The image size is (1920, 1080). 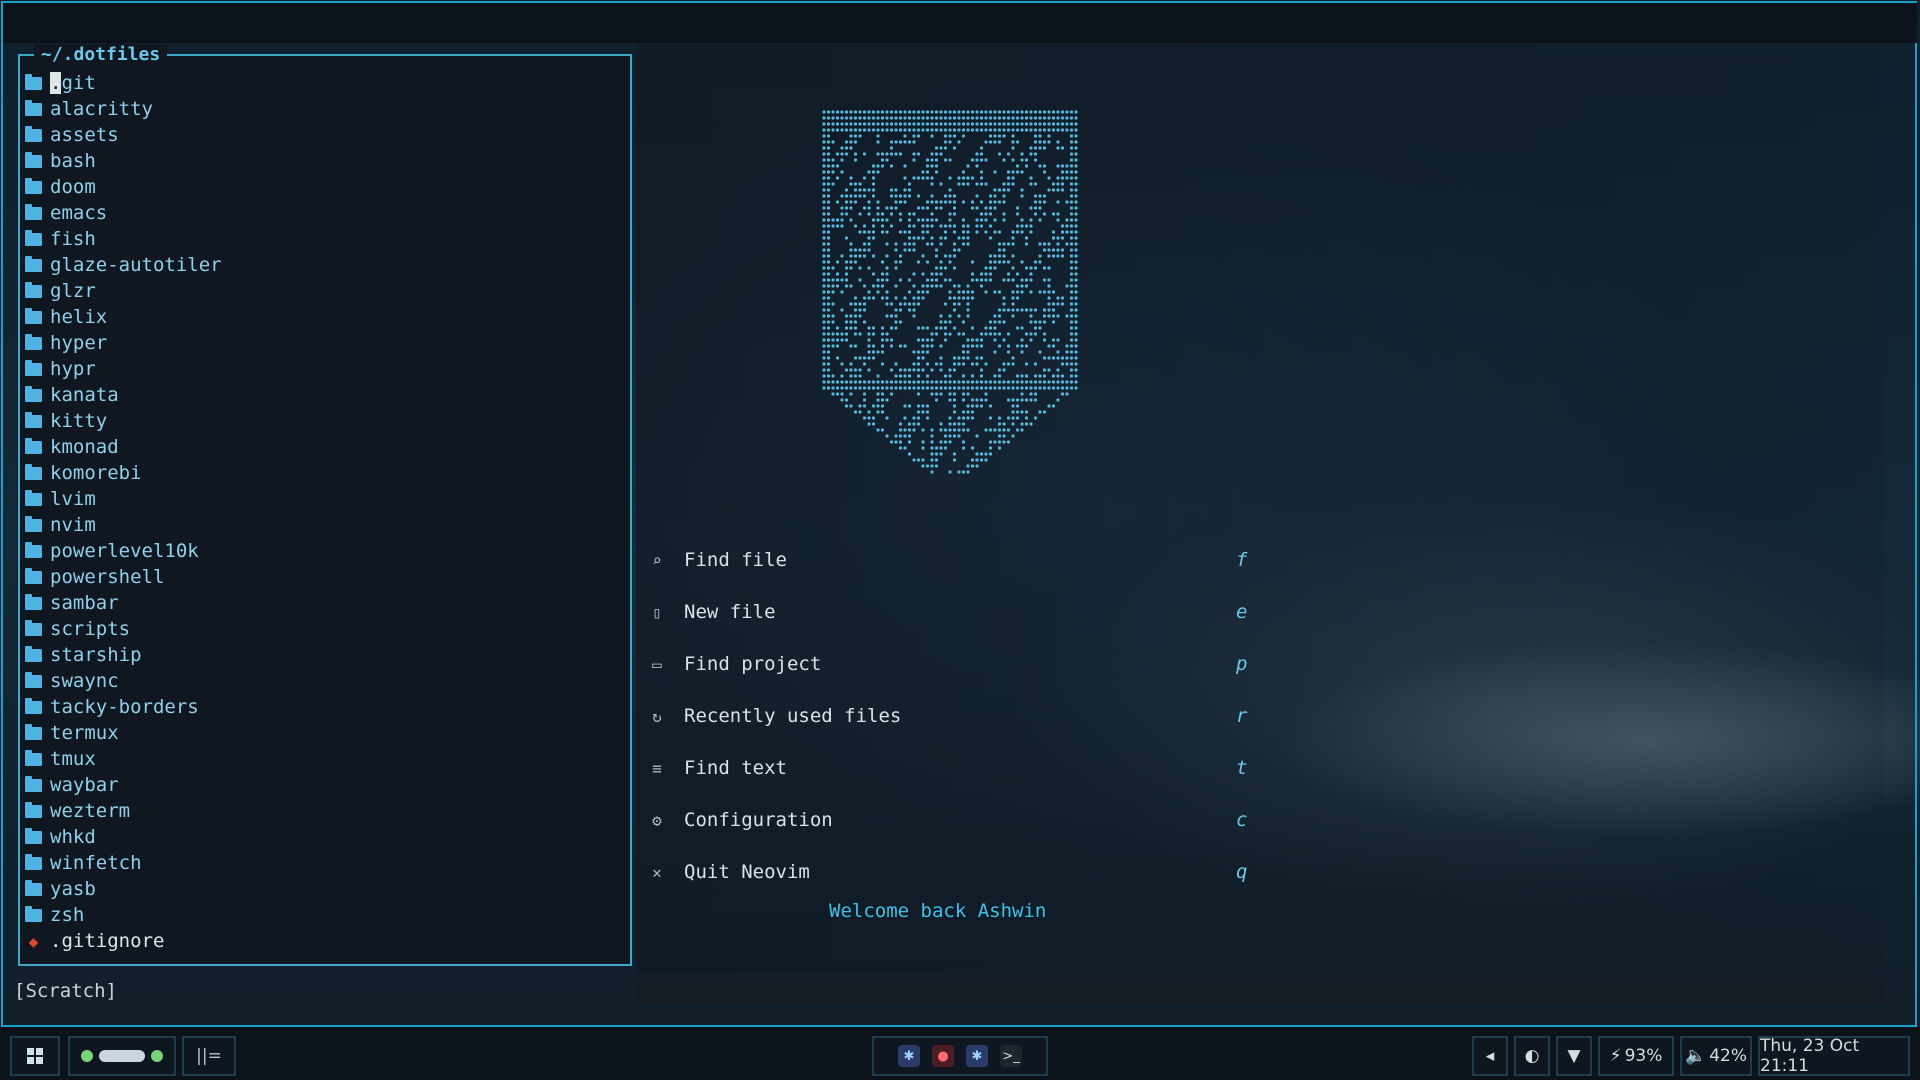 What do you see at coordinates (209, 1056) in the screenshot?
I see `layout-button: ||=` at bounding box center [209, 1056].